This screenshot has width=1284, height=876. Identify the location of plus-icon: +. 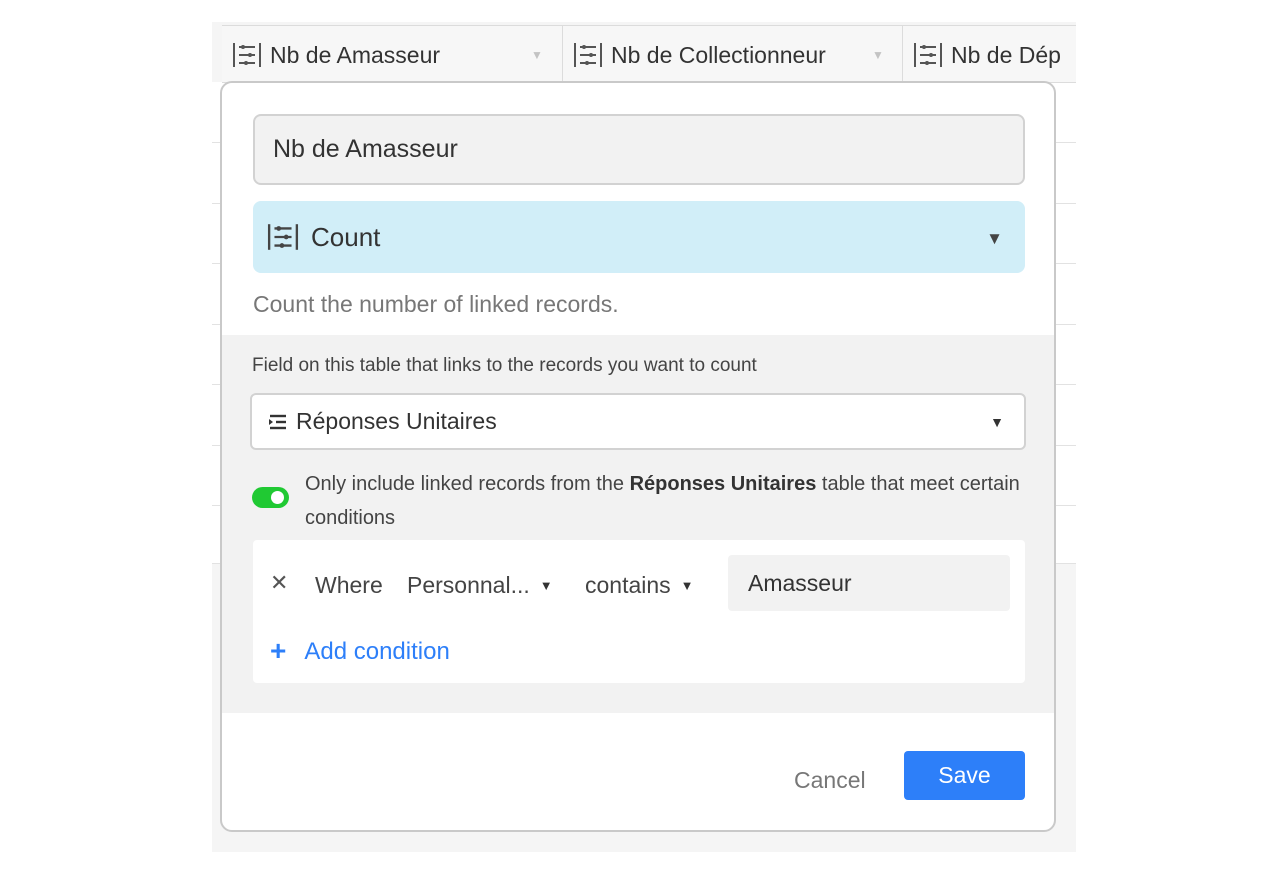
(278, 650).